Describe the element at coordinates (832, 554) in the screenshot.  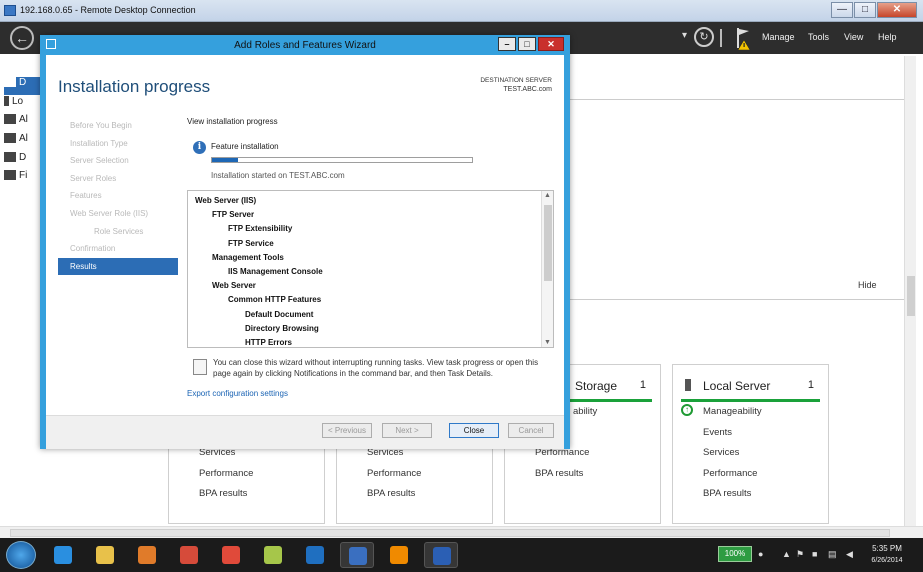
I see `network-icon: ▤` at that location.